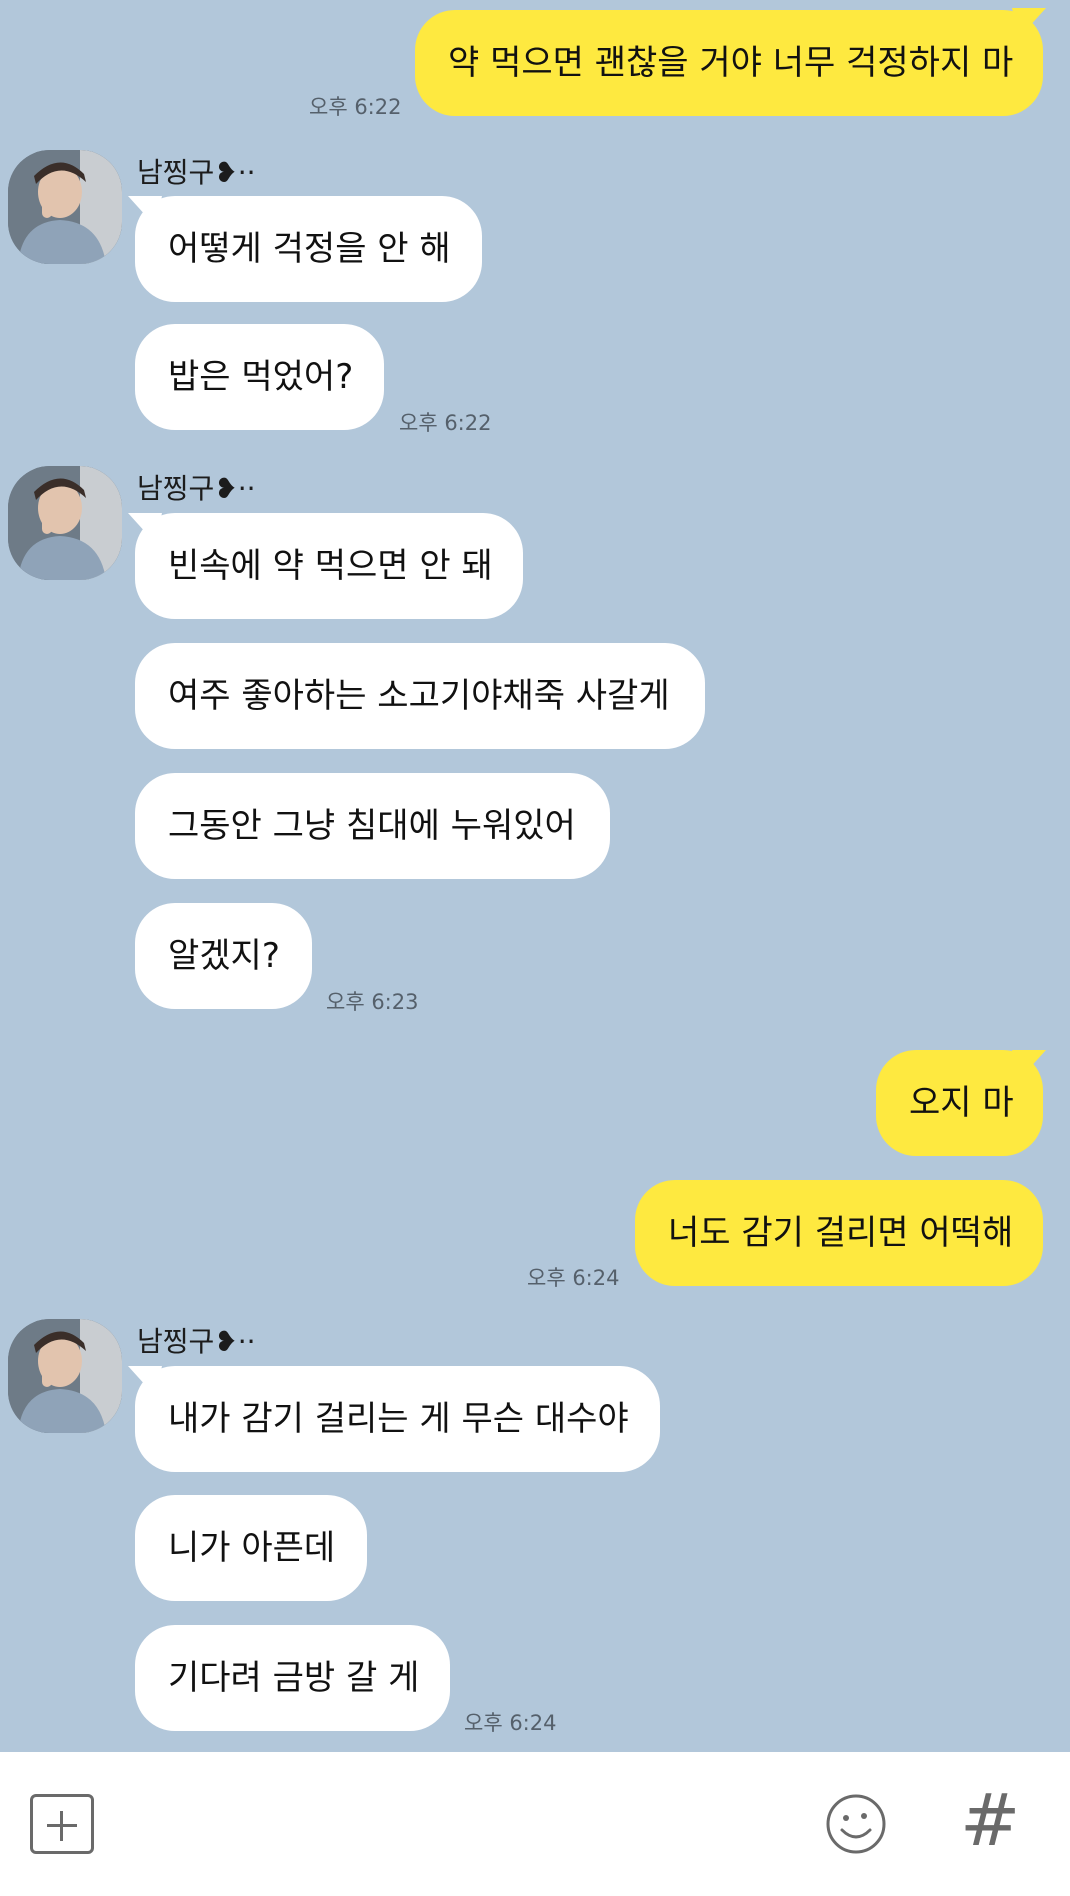 Image resolution: width=1070 pixels, height=1896 pixels. I want to click on their-message-bubble: 기다려 금방 갈 게, so click(292, 1678).